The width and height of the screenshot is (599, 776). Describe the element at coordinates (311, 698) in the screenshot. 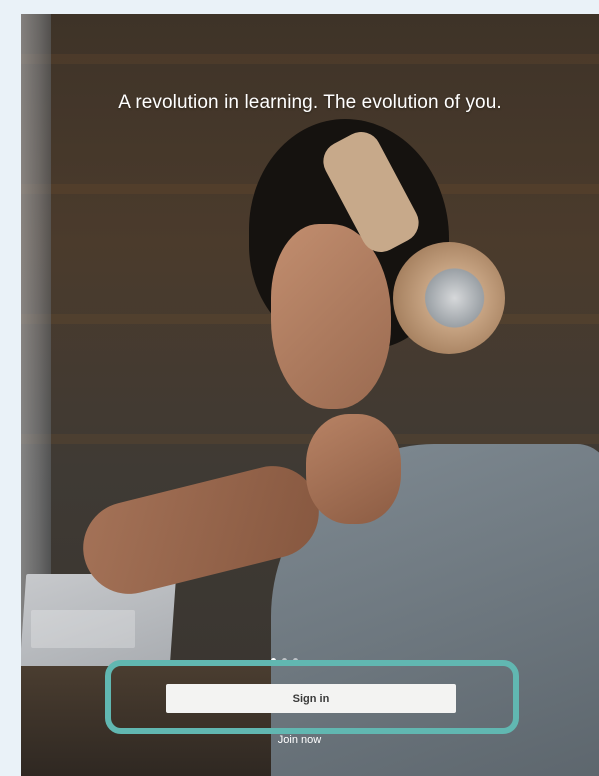

I see `sign-in-button: Sign in` at that location.